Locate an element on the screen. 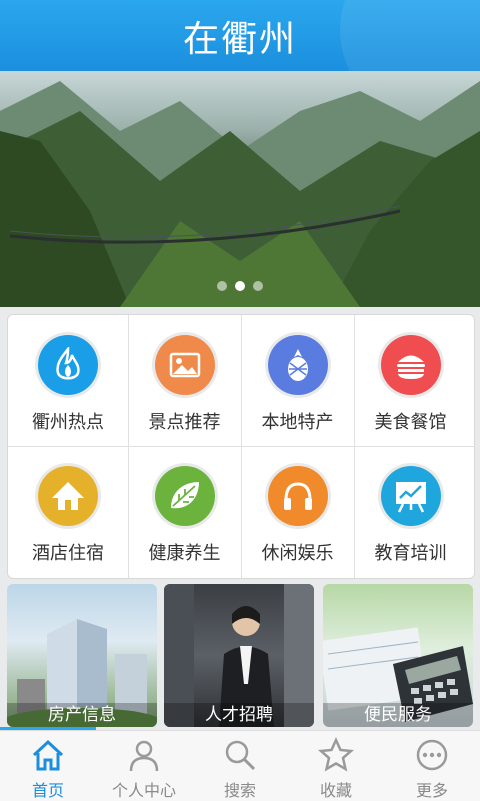 The height and width of the screenshot is (801, 480). category-house: 酒店住宿 is located at coordinates (68, 511).